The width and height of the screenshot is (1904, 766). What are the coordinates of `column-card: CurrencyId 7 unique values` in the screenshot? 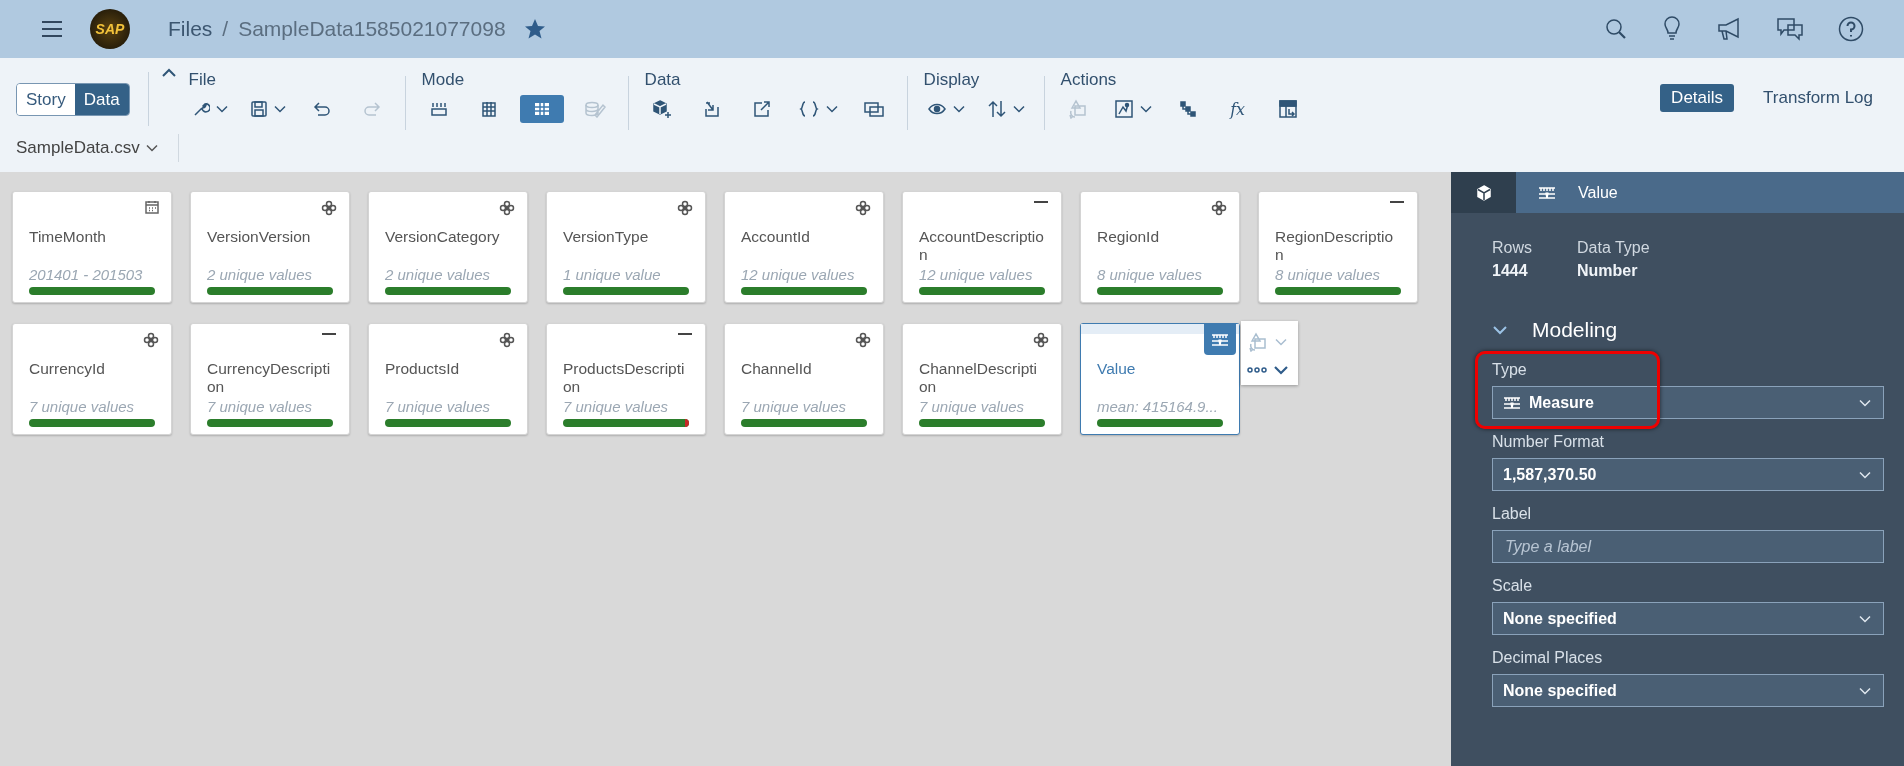 It's located at (92, 379).